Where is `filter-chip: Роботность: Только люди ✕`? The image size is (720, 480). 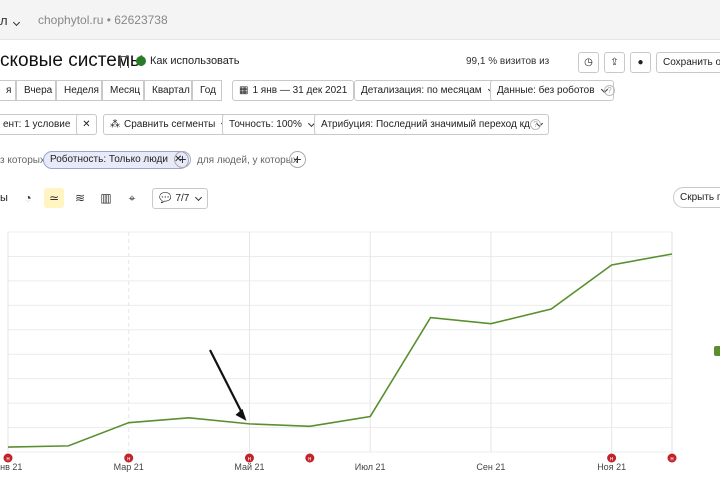
filter-chip: Роботность: Только люди ✕ is located at coordinates (116, 160).